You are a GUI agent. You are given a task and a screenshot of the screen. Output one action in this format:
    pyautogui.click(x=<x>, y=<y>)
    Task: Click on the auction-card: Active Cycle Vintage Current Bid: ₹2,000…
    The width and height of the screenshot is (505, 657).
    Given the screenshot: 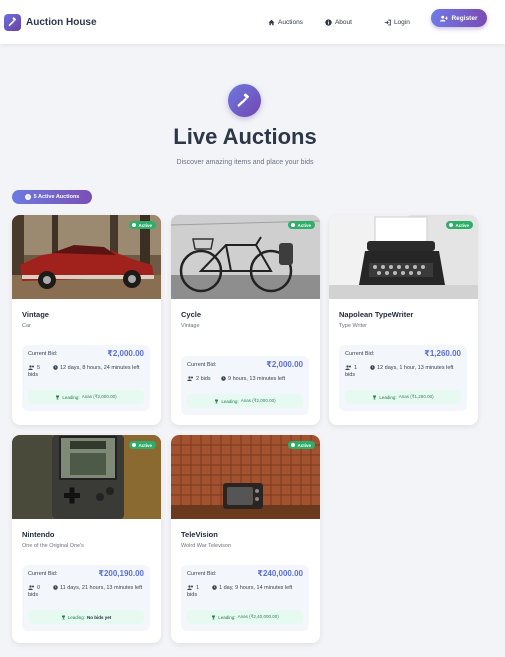 What is the action you would take?
    pyautogui.click(x=245, y=320)
    